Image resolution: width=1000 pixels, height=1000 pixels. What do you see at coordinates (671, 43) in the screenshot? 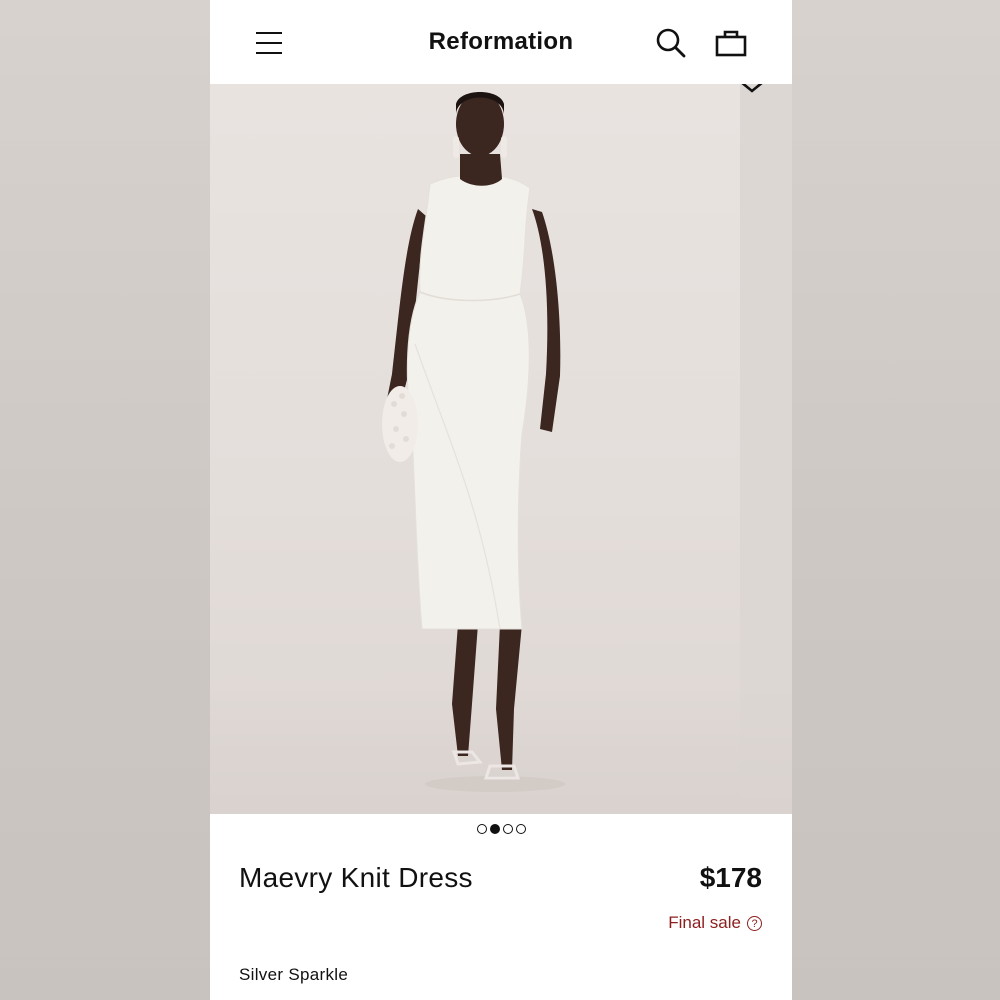
I see `search-icon` at bounding box center [671, 43].